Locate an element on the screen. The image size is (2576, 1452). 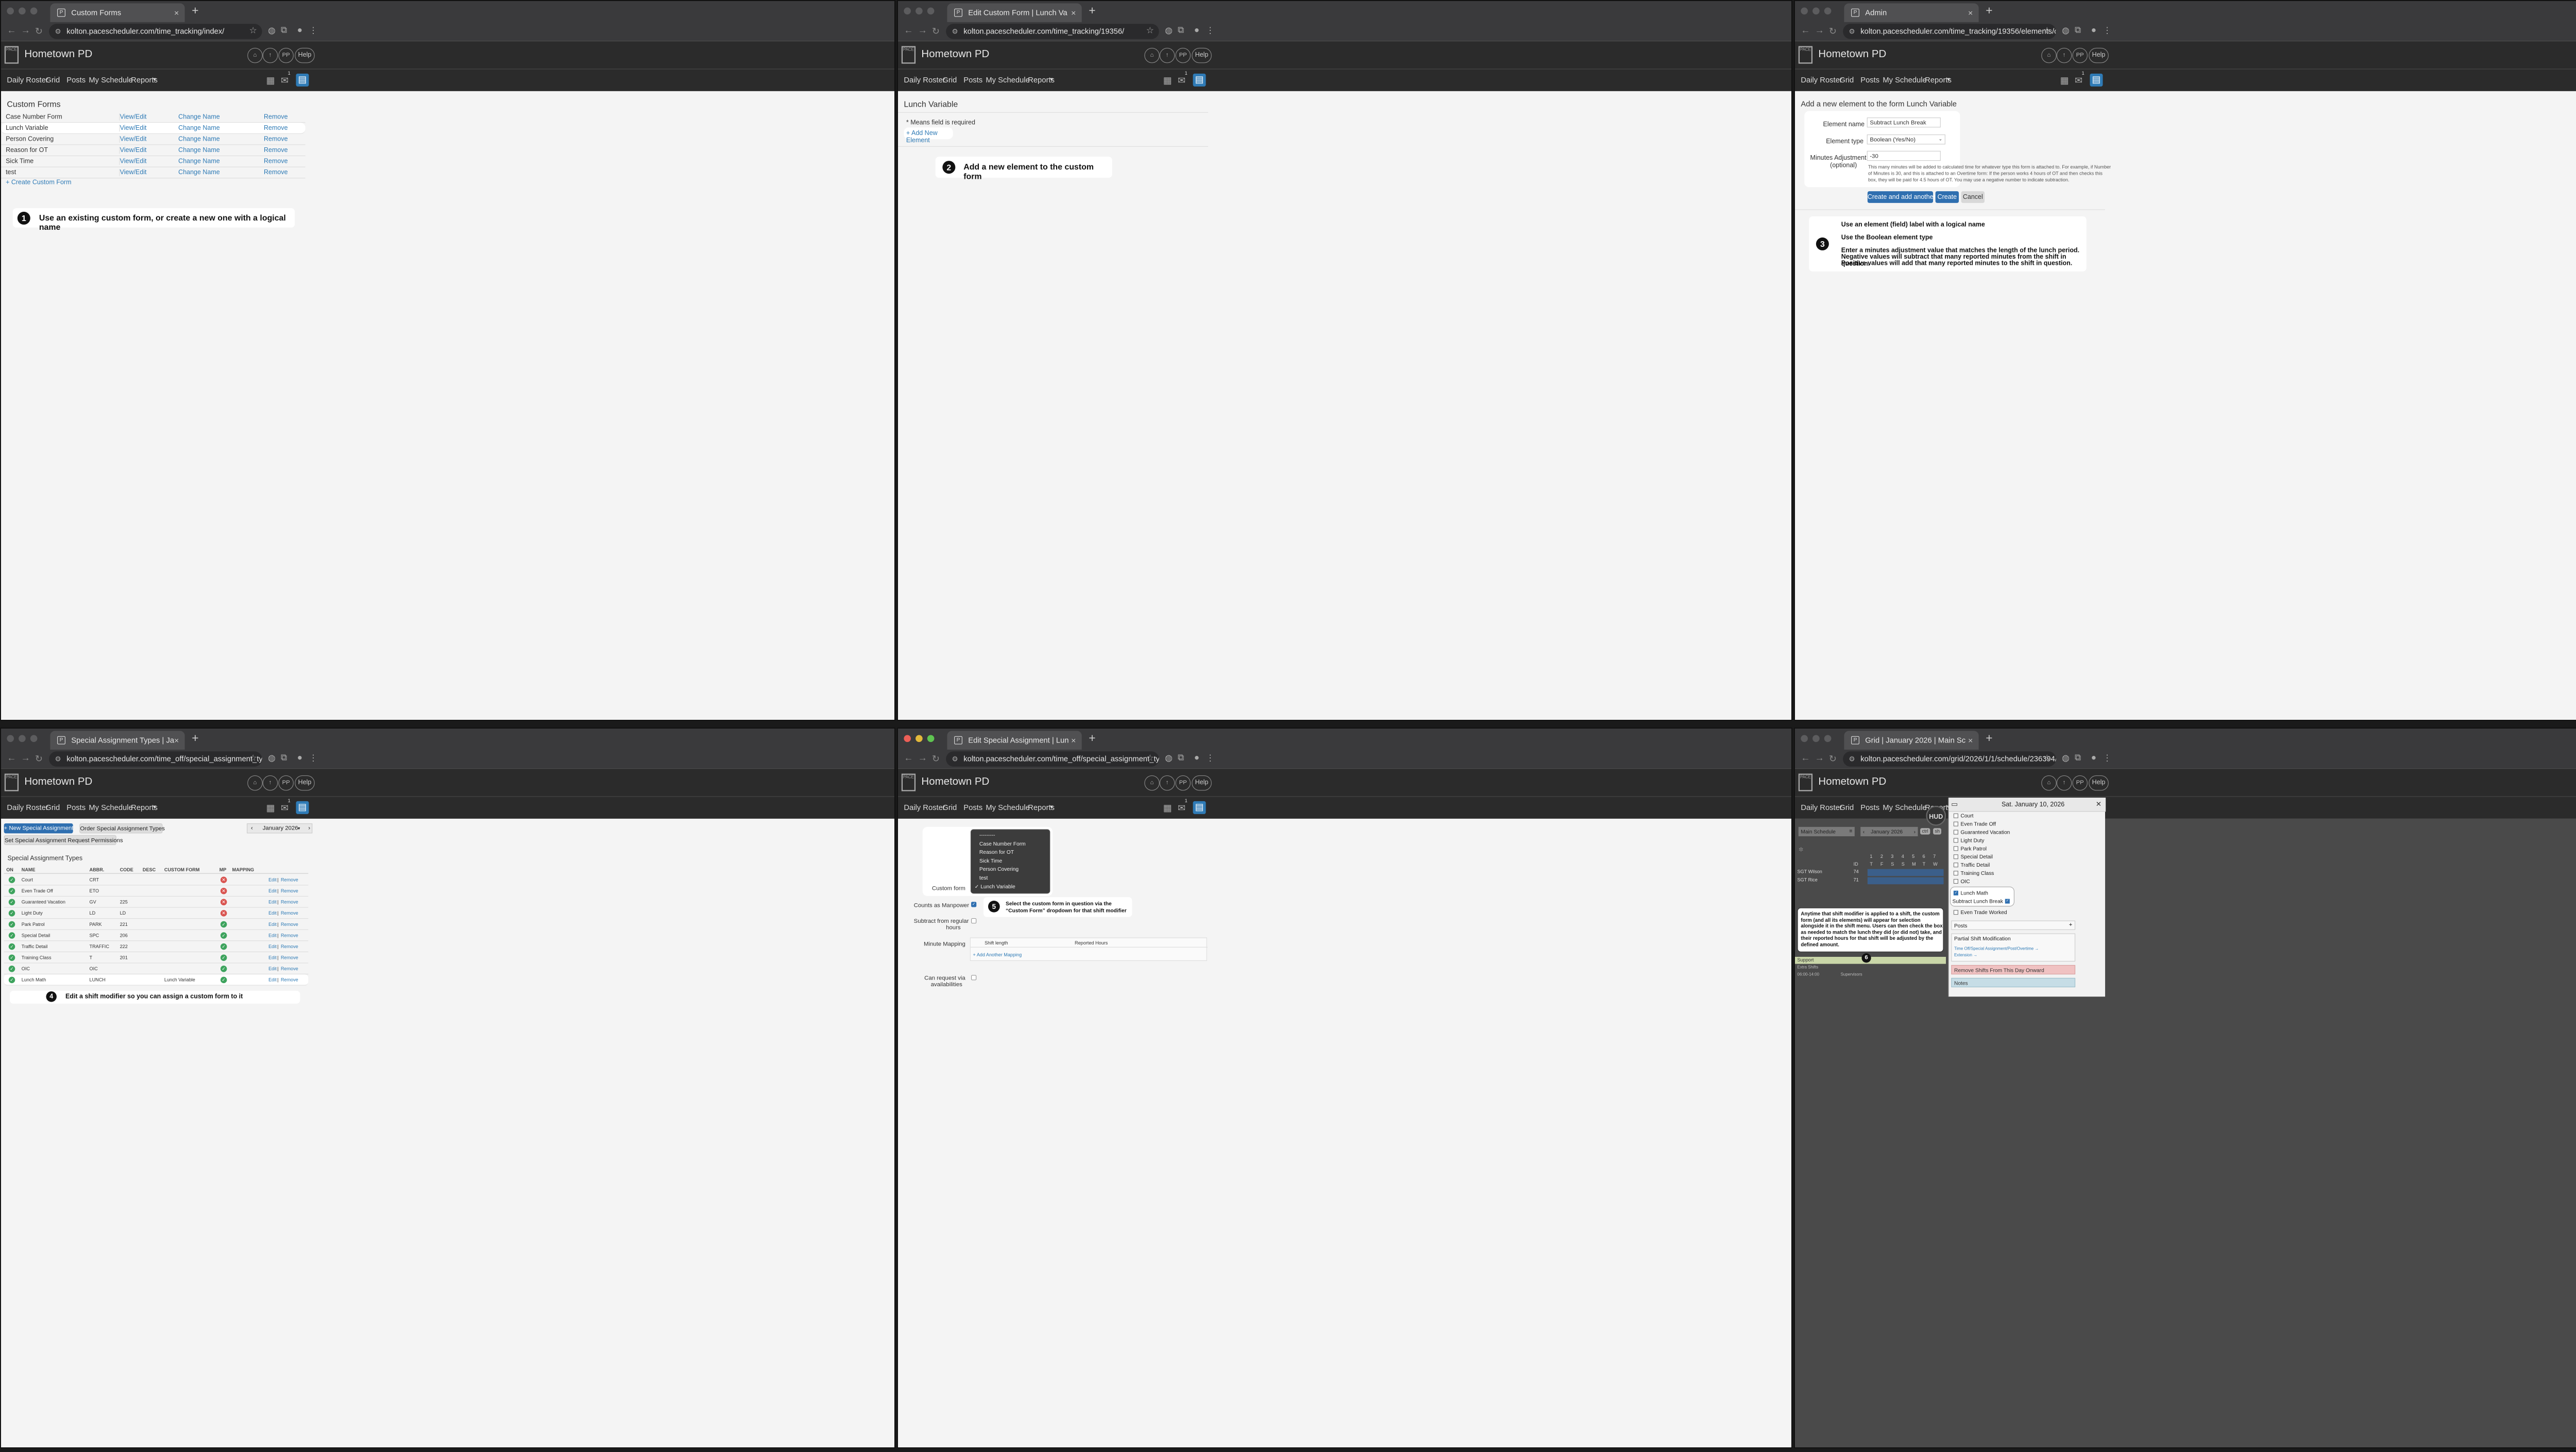
brand-title: Hometown PD is located at coordinates (1852, 54).